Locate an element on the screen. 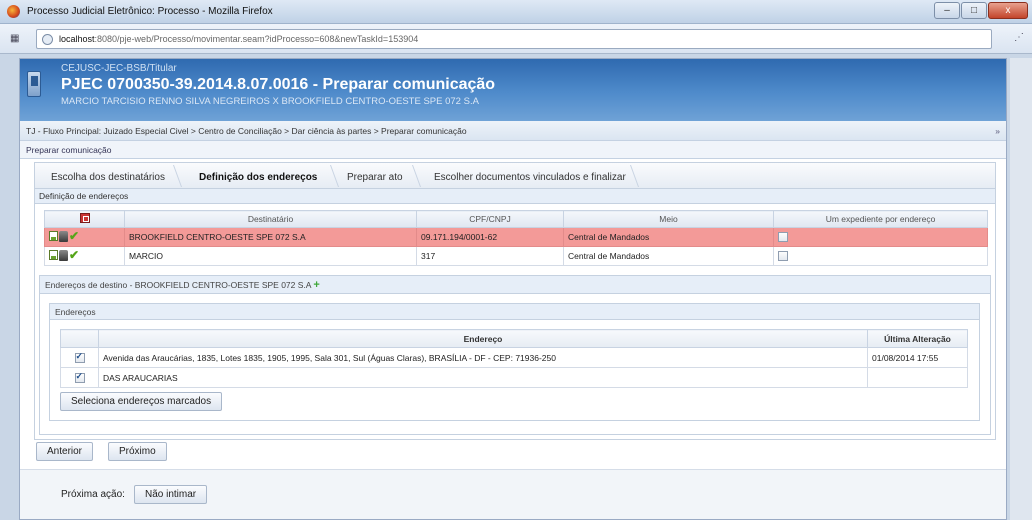  destinatario-cell: BROOKFIELD CENTRO-OESTE SPE 072 S.A is located at coordinates (270, 237).